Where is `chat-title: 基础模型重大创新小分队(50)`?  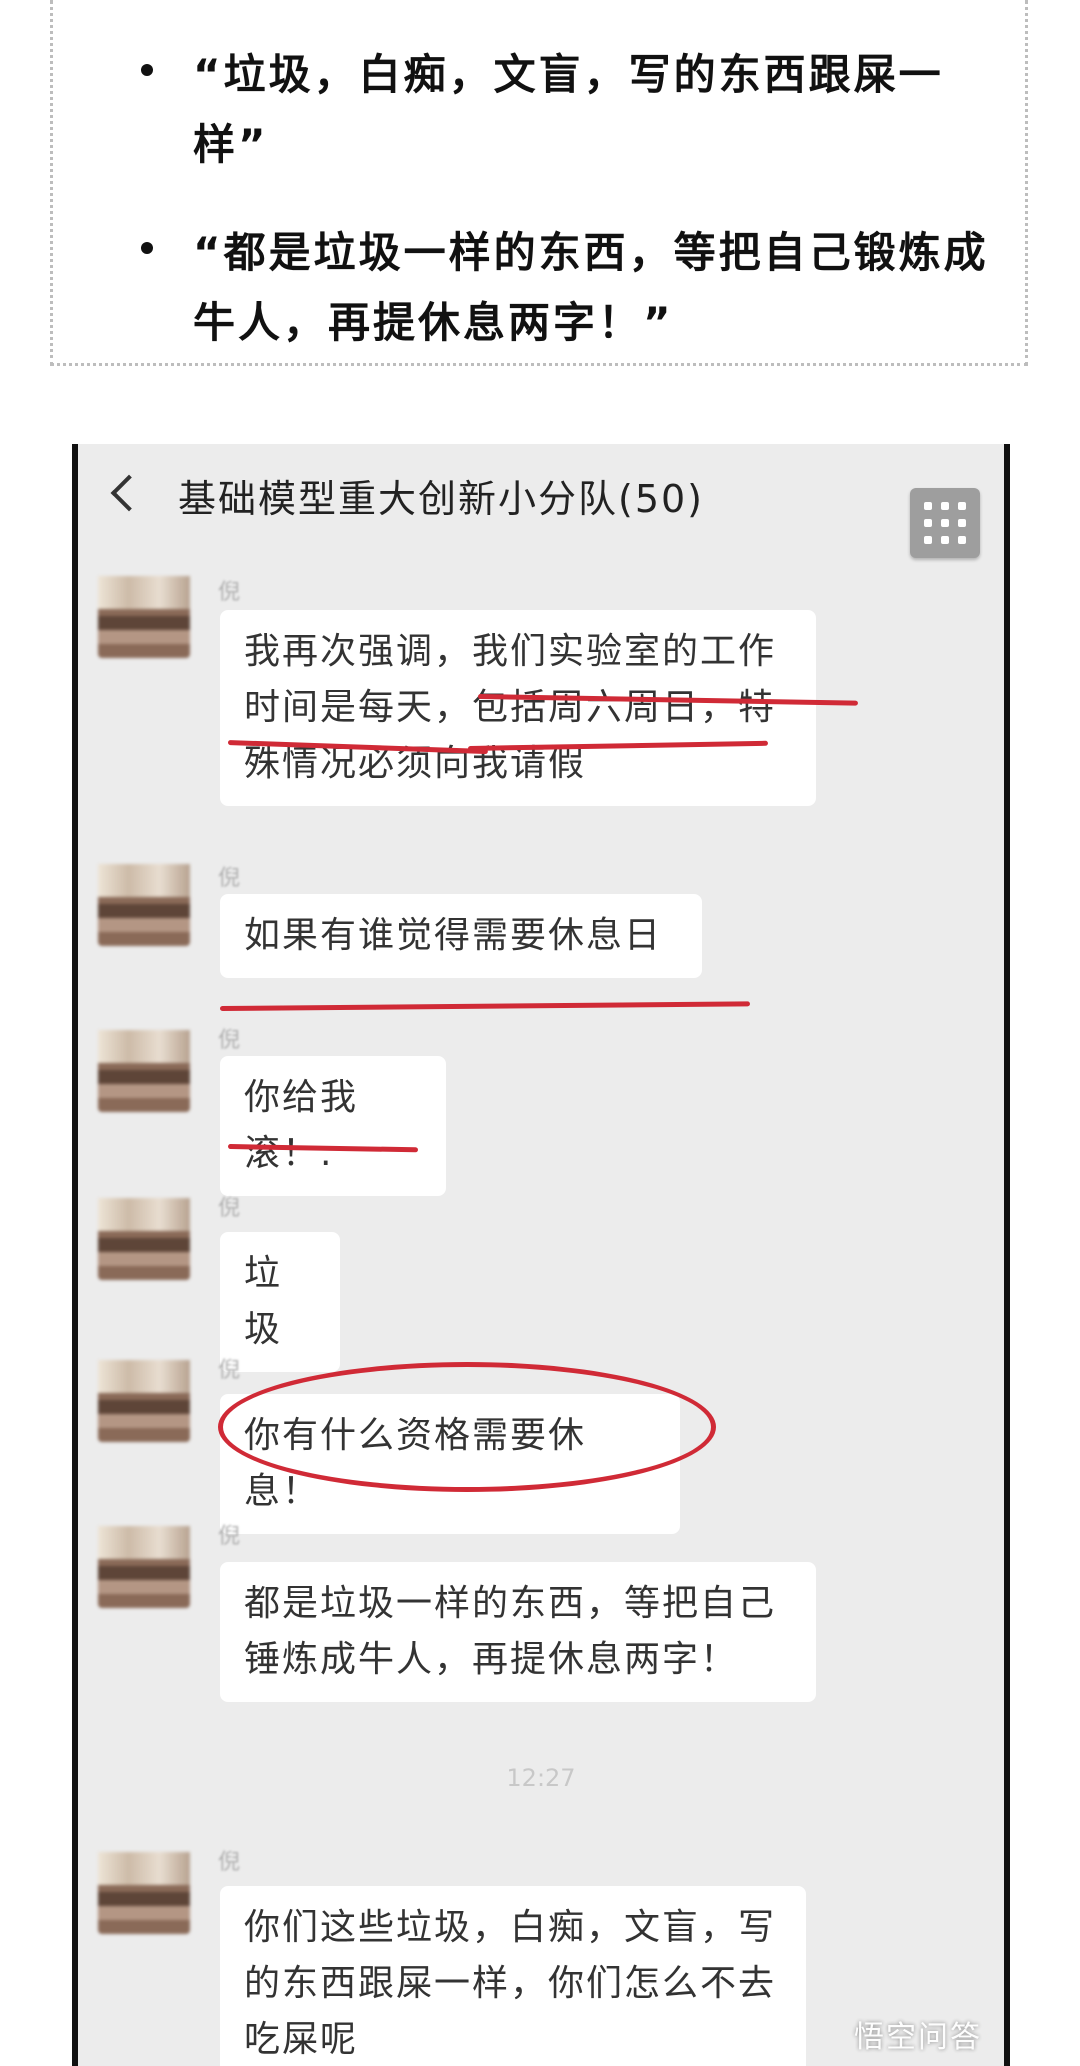 chat-title: 基础模型重大创新小分队(50) is located at coordinates (441, 499).